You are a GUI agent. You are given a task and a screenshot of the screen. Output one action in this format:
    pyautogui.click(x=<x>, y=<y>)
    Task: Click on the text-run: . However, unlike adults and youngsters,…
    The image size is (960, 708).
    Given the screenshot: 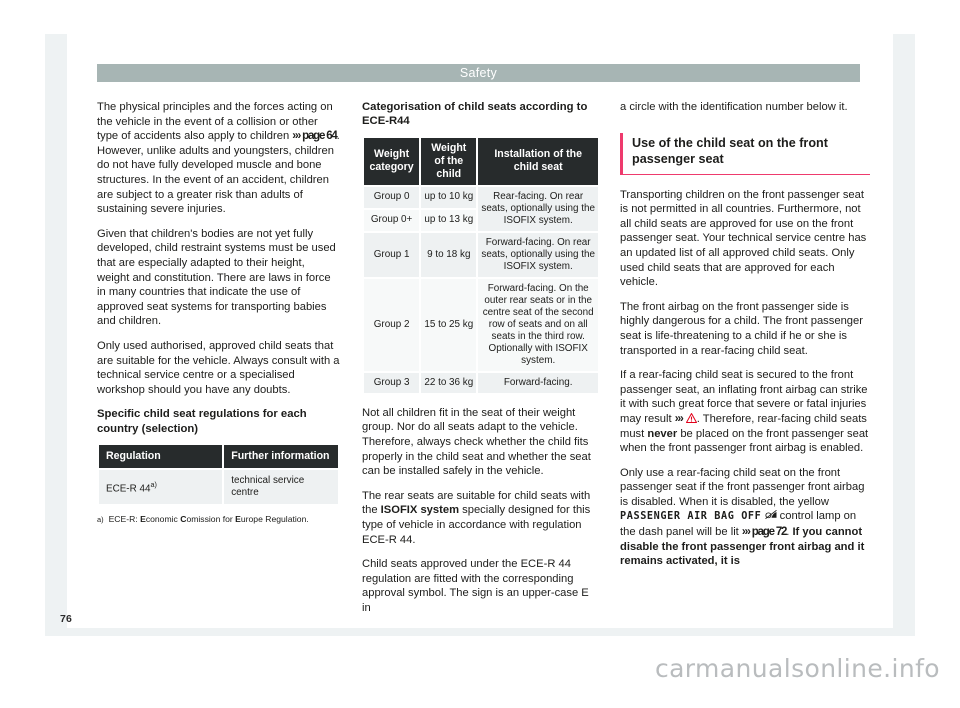 What is the action you would take?
    pyautogui.click(x=218, y=173)
    